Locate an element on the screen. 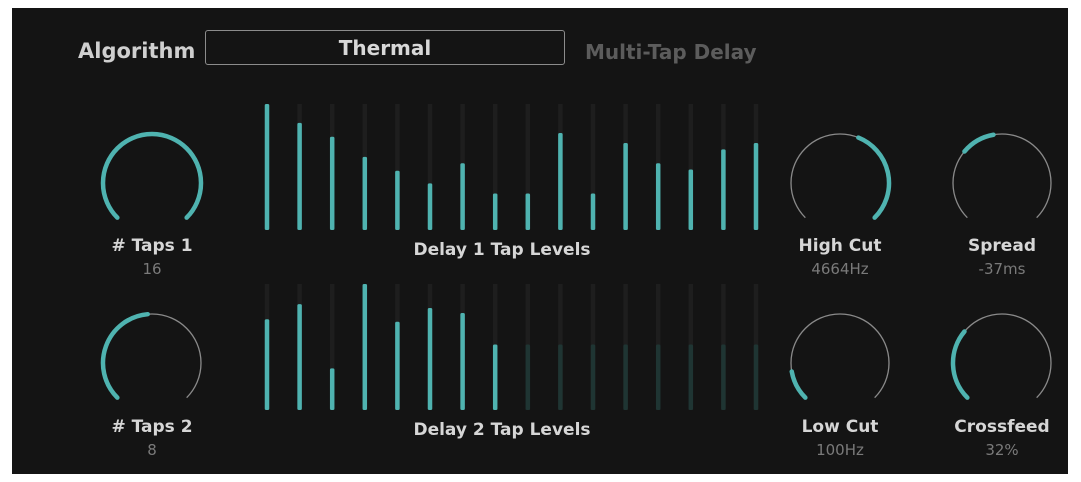 This screenshot has width=1081, height=482. low-cut-knob is located at coordinates (840, 363).